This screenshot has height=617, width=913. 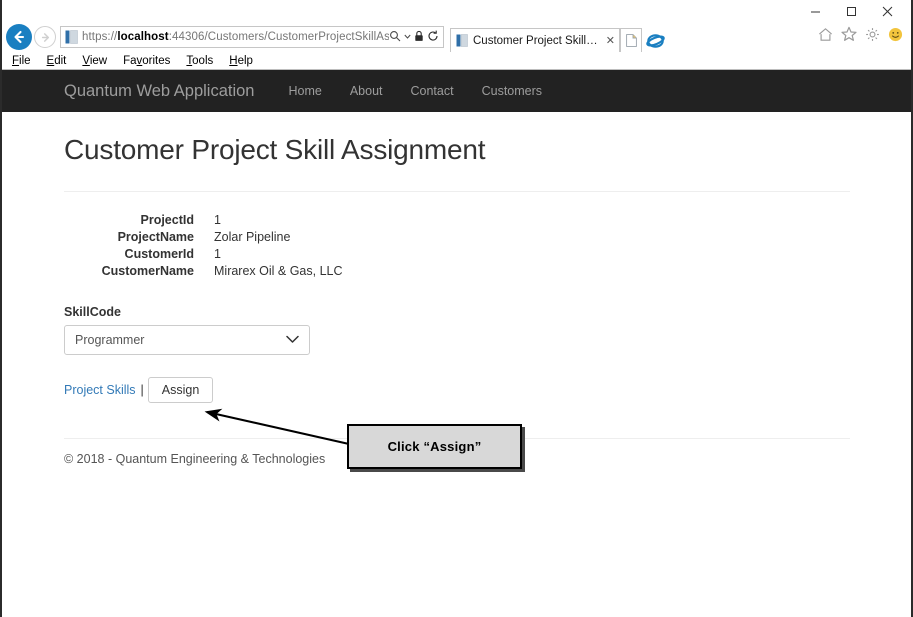 I want to click on address-bar-tools, so click(x=414, y=37).